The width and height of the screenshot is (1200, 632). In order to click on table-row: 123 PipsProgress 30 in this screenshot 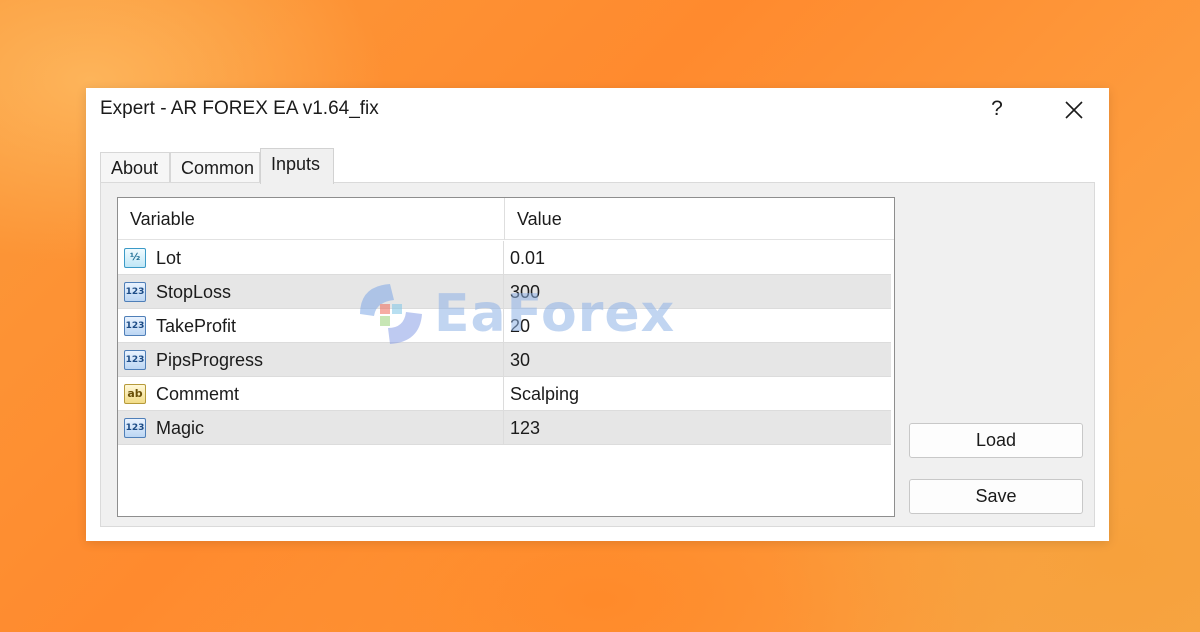, I will do `click(504, 360)`.